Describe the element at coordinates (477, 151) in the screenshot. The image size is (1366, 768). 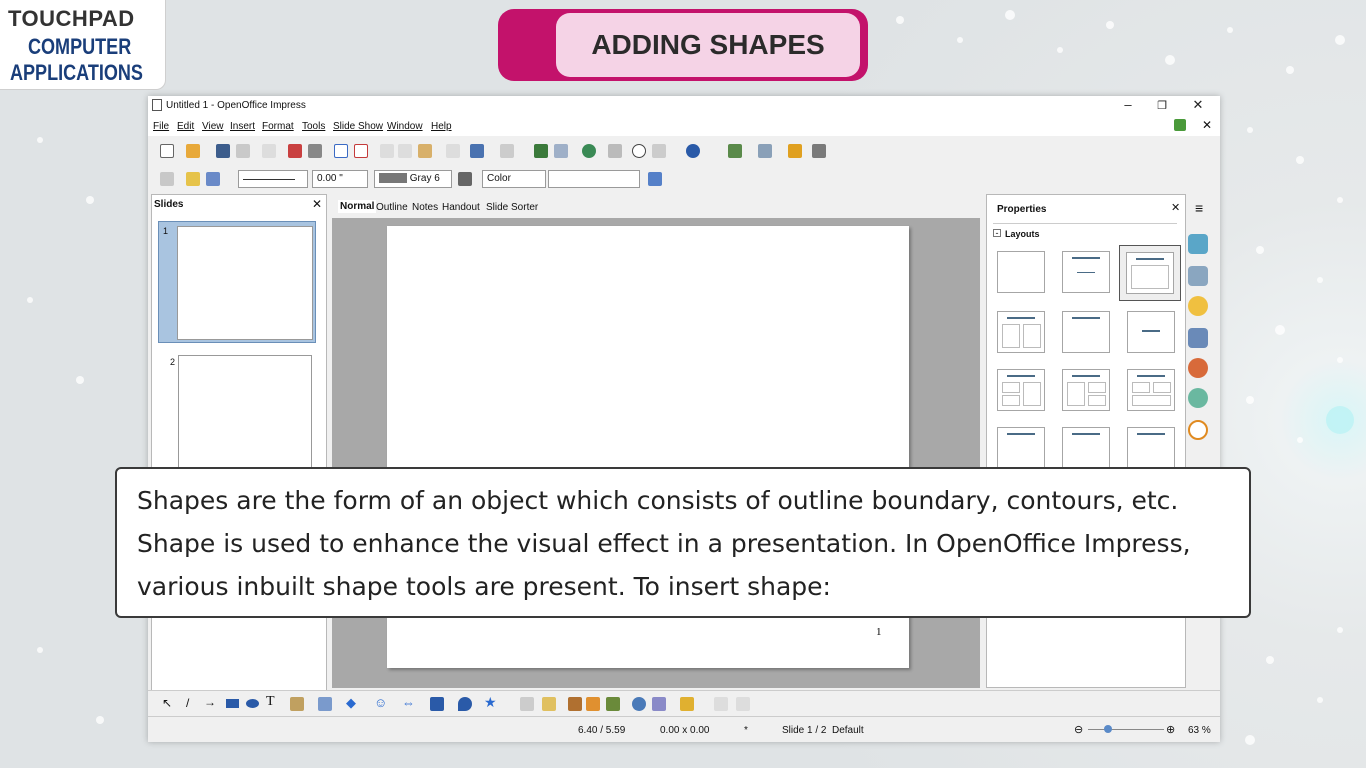
I see `undo-icon` at that location.